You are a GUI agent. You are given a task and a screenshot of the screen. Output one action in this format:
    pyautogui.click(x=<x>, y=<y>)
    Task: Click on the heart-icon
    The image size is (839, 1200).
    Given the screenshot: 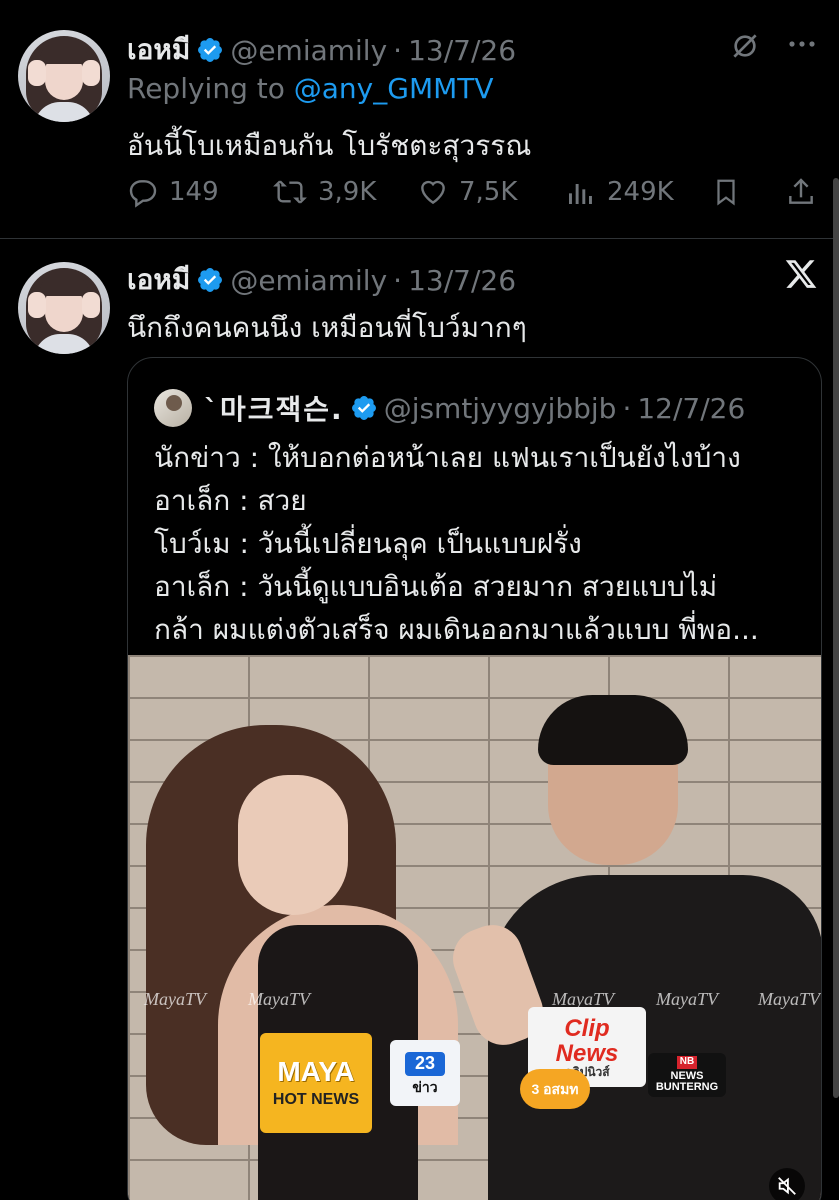 What is the action you would take?
    pyautogui.click(x=433, y=192)
    